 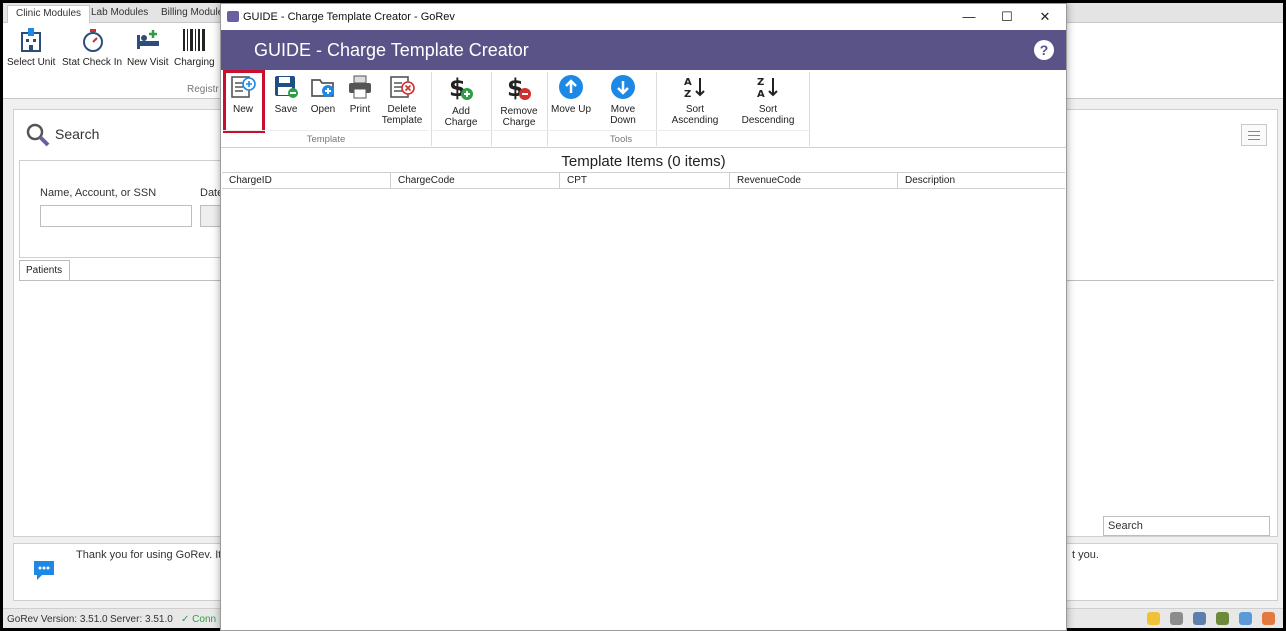 I want to click on delete-template-button: Delete Template, so click(x=402, y=100).